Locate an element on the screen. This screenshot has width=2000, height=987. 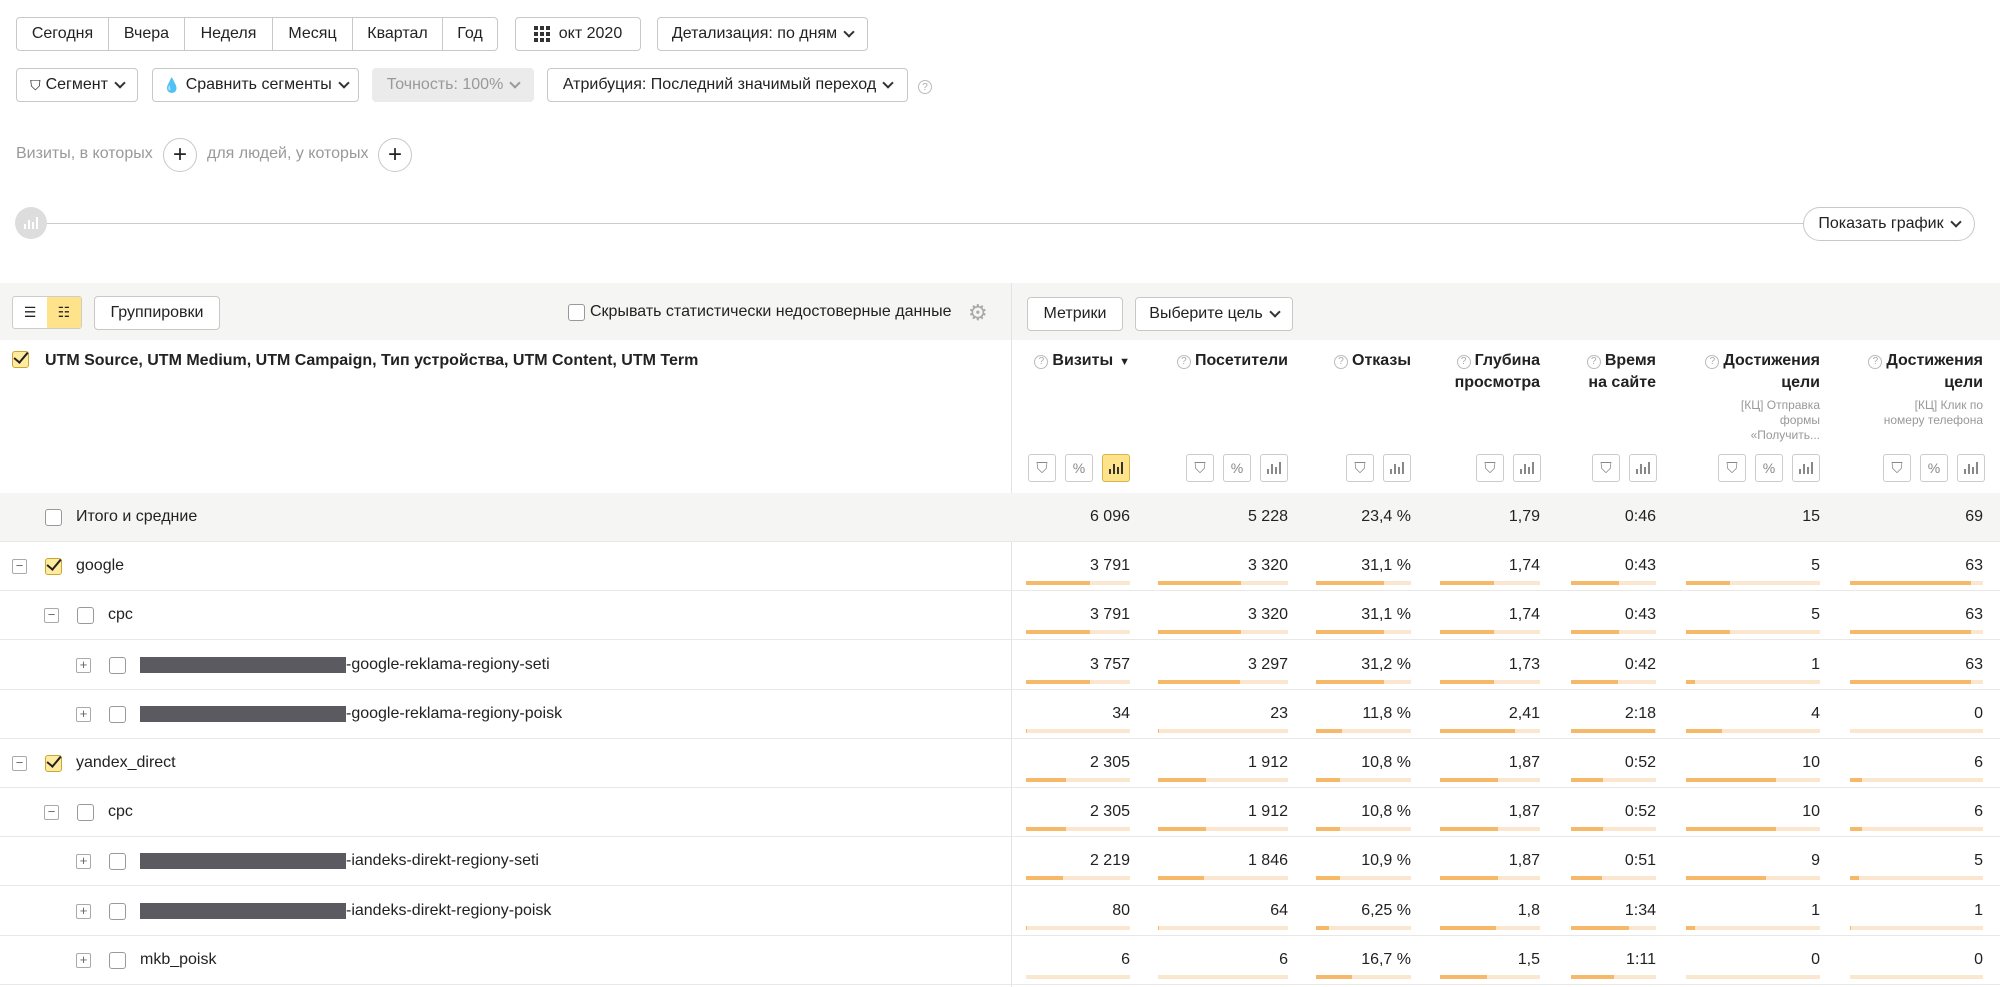
table-row: + mkb_poisk 6 6 16,7 % 1,5 1:11 0 0 is located at coordinates (1000, 960).